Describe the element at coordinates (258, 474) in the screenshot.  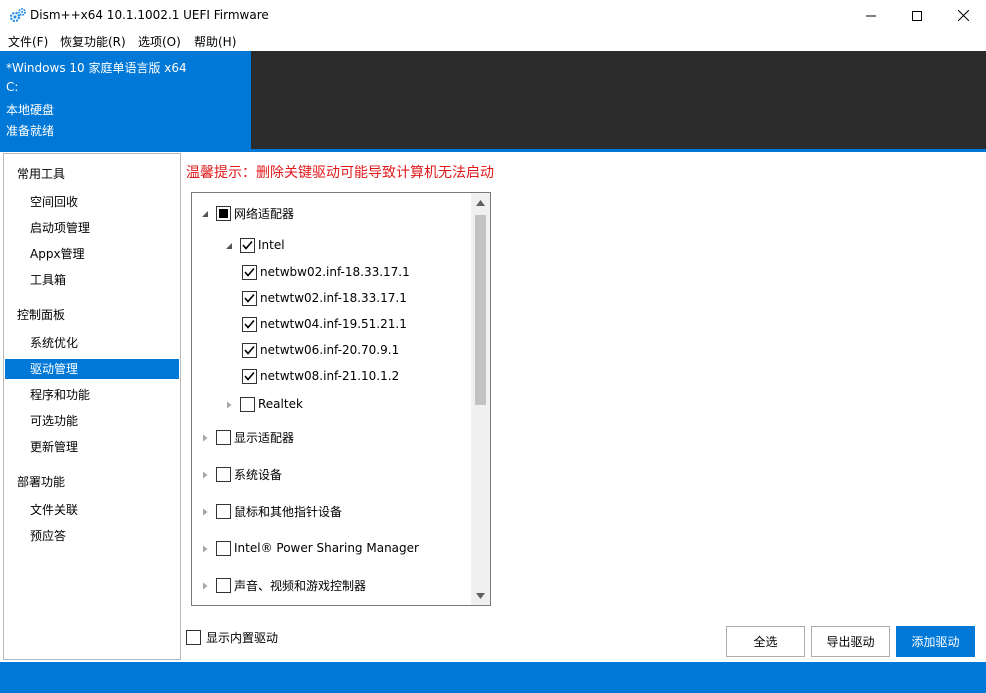
I see `tree-node-label: 系统设备` at that location.